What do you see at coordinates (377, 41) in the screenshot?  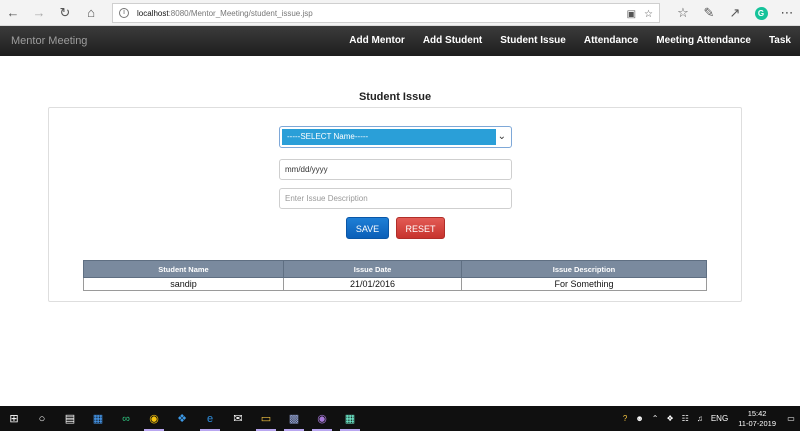 I see `nav-add-mentor: Add Mentor` at bounding box center [377, 41].